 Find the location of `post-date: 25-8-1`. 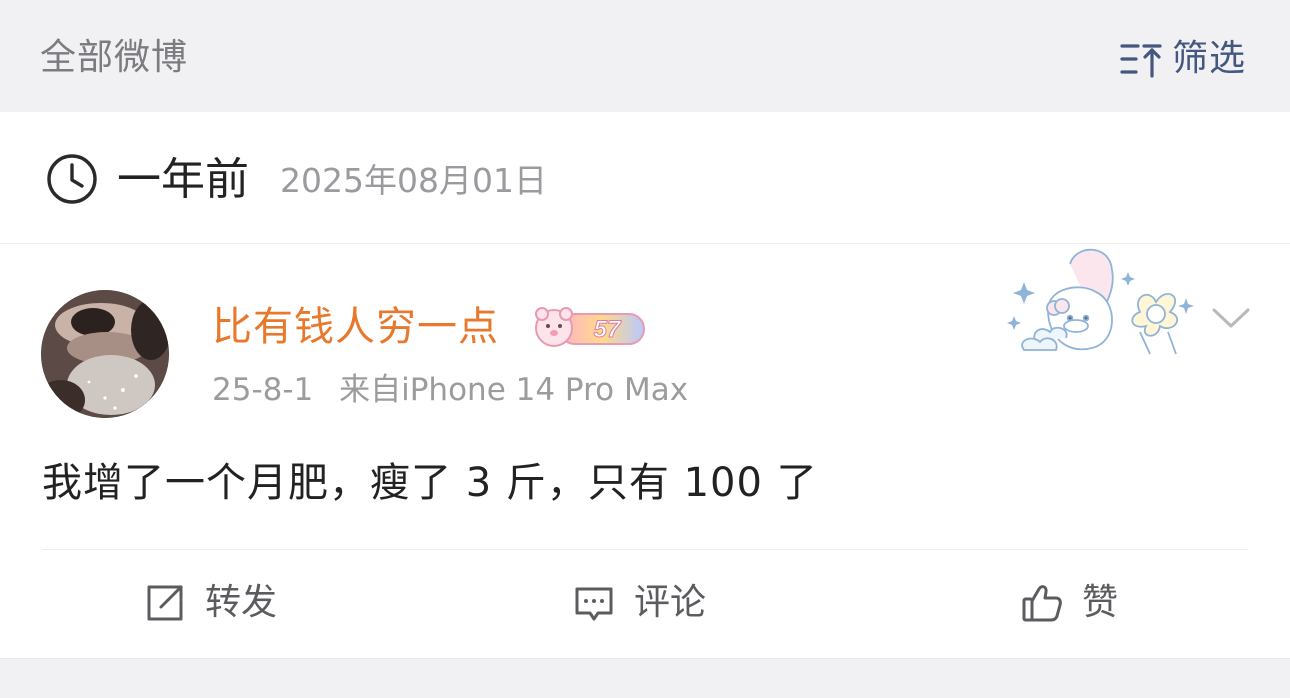

post-date: 25-8-1 is located at coordinates (263, 390).